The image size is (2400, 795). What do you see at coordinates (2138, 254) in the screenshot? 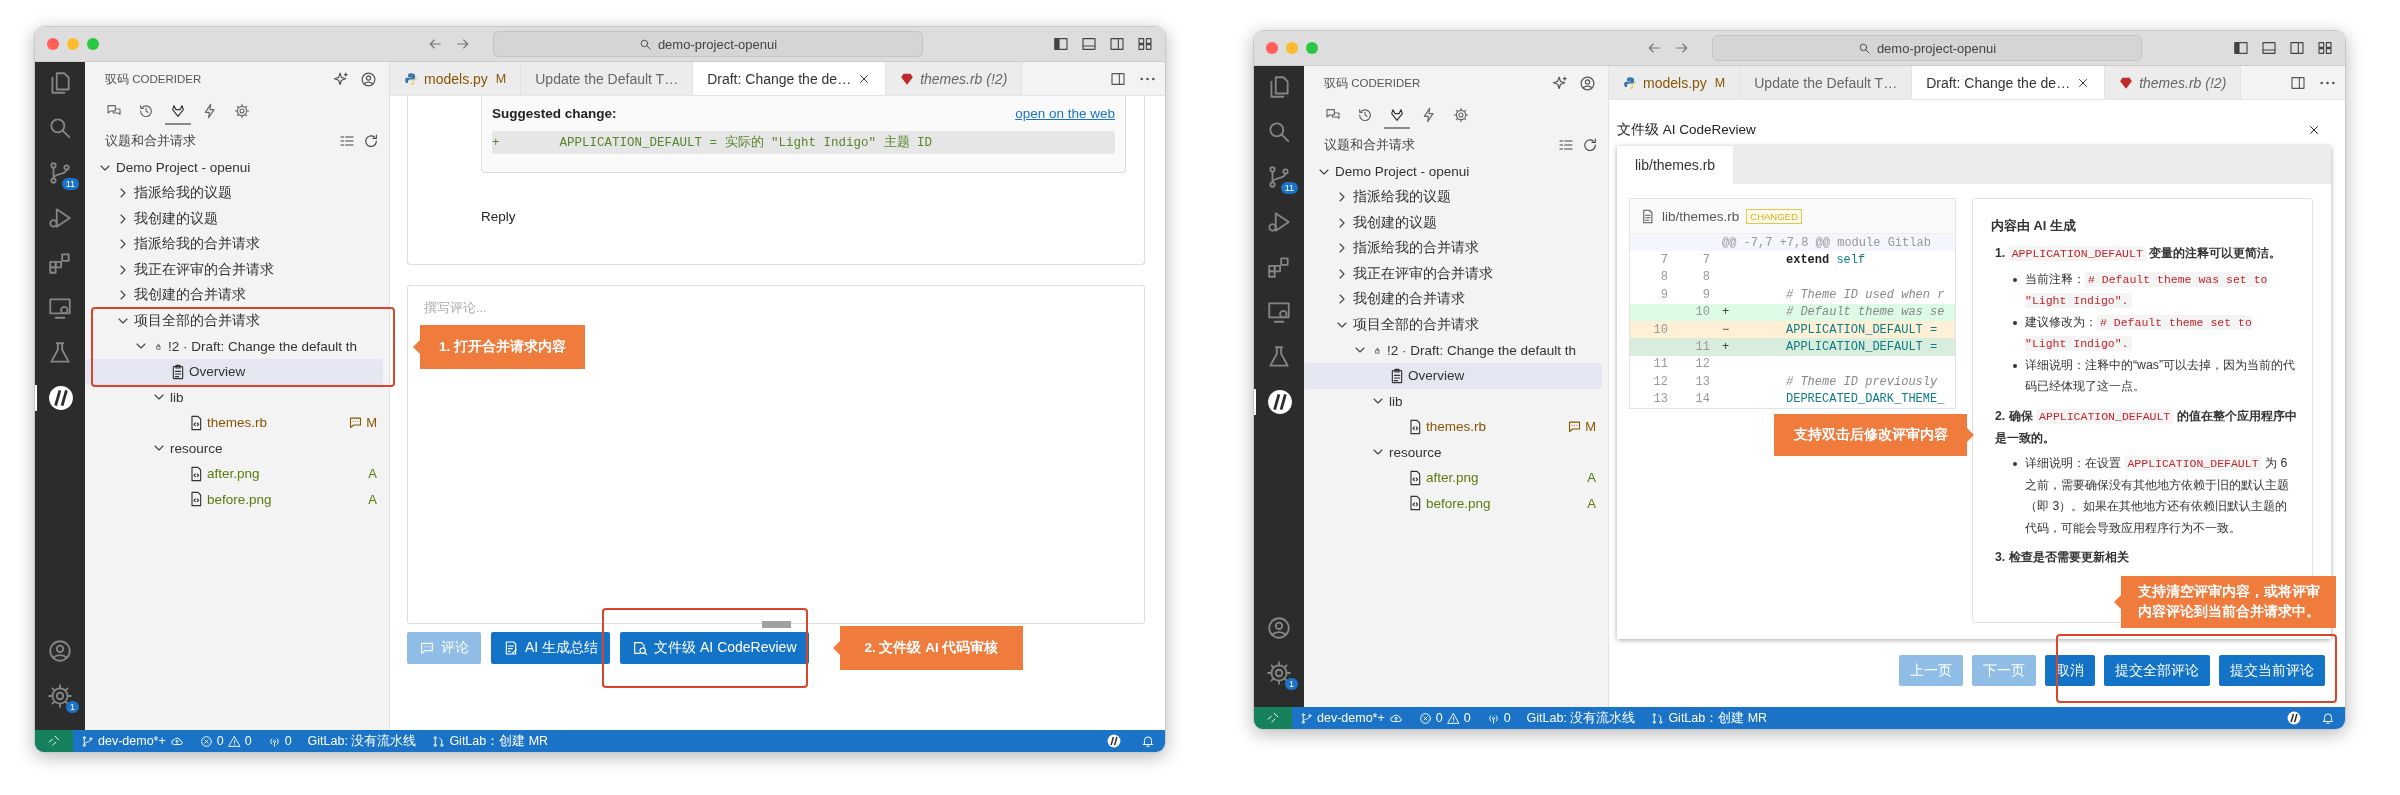
I see `review-point: 1. APPLICATION_DEFAULT 变量的注释可以更简洁。` at bounding box center [2138, 254].